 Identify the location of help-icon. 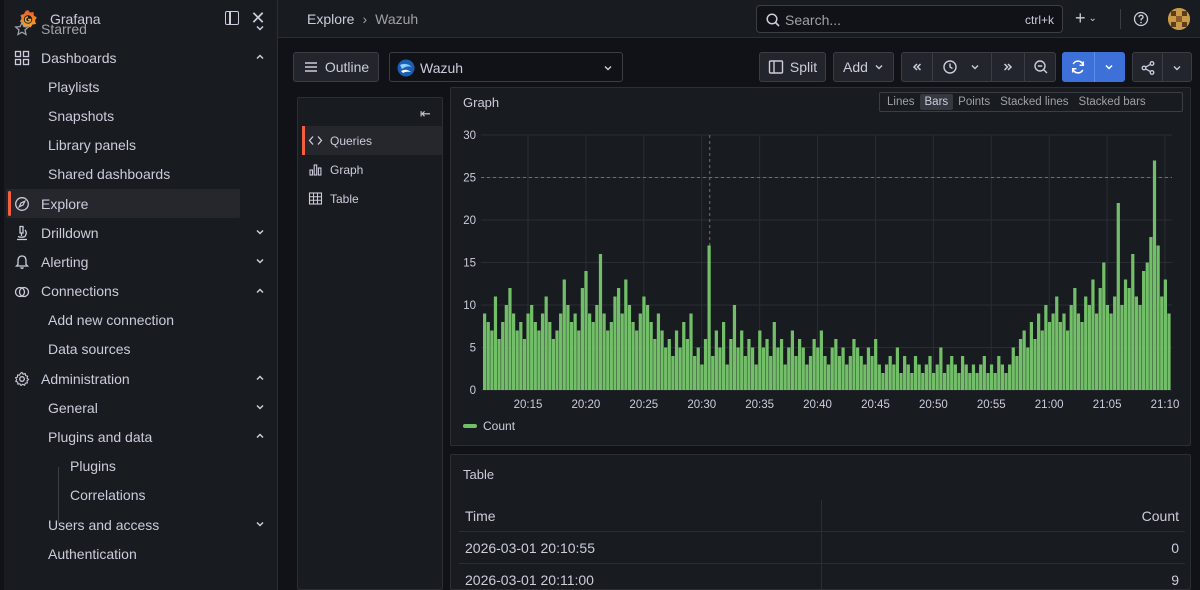
(1141, 19).